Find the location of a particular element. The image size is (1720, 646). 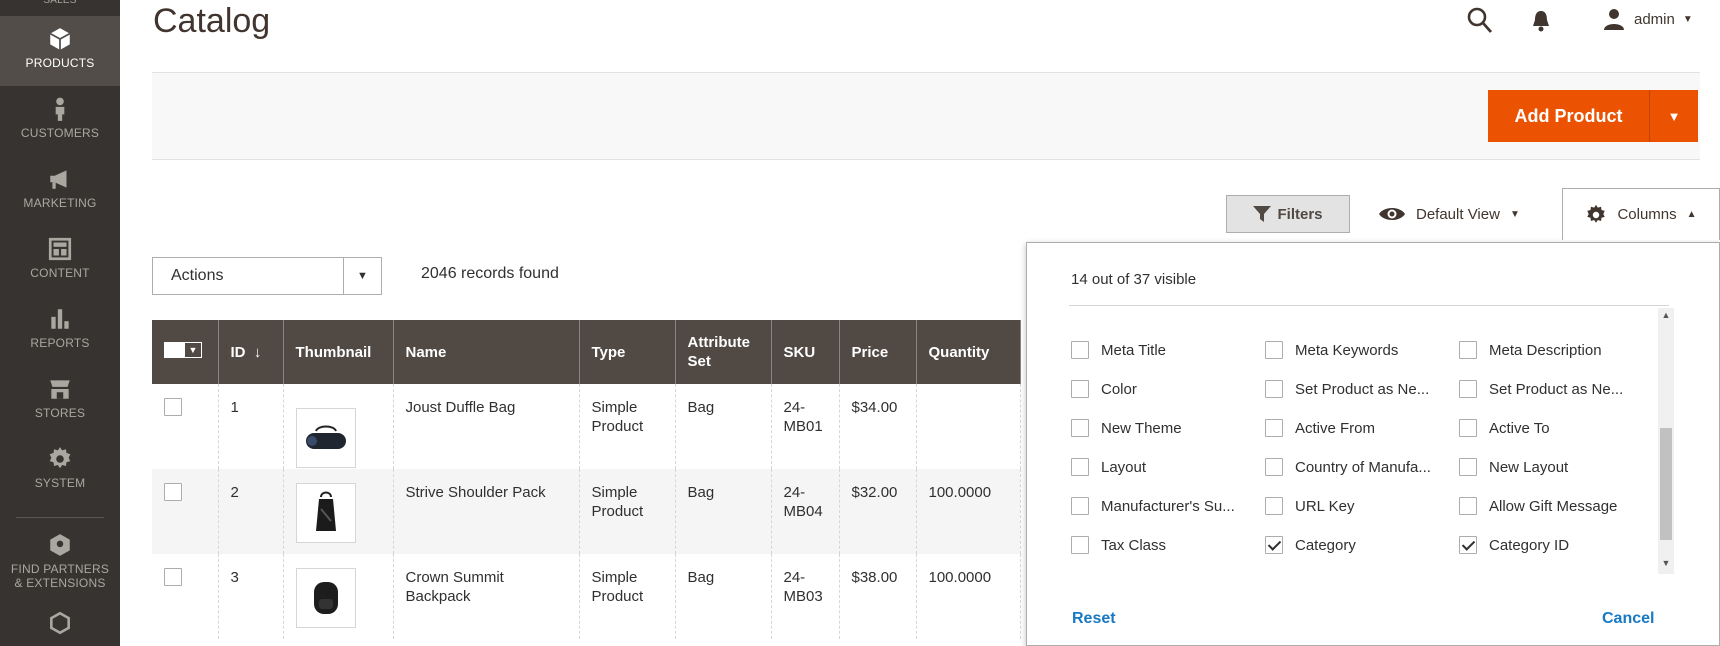

column-option-label: New Theme is located at coordinates (1141, 428).